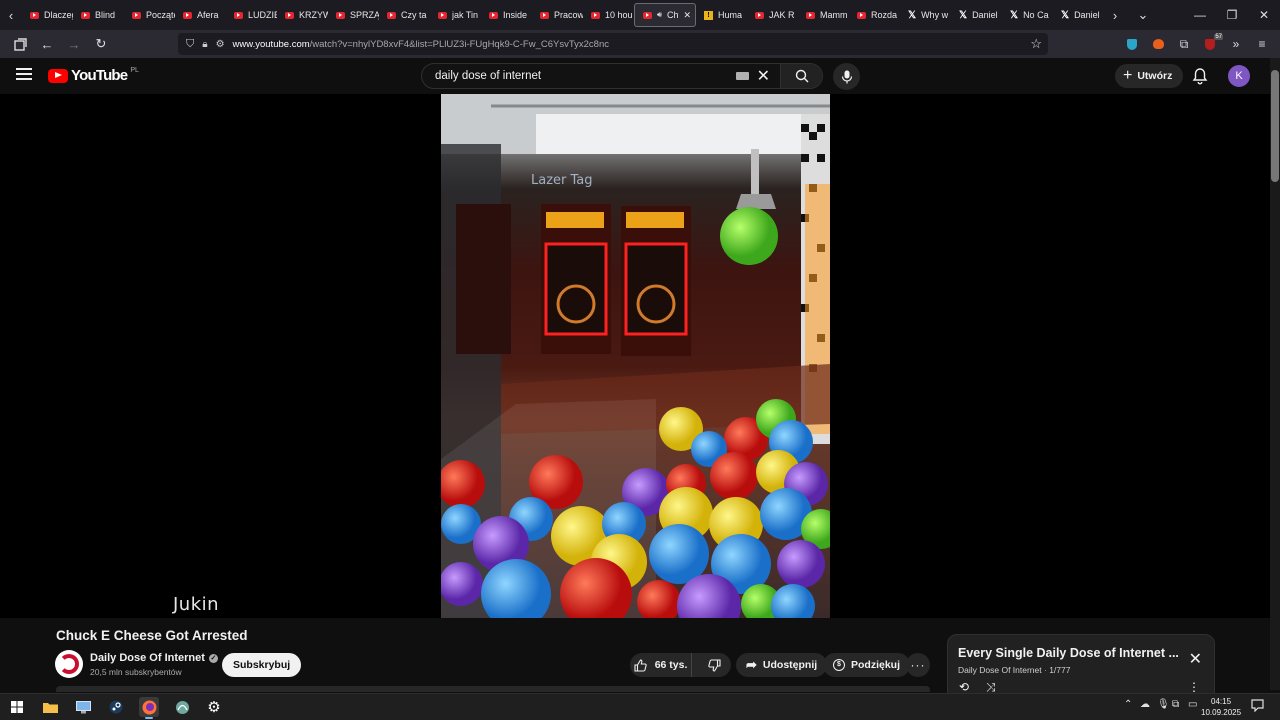 The height and width of the screenshot is (720, 1280). I want to click on browser-tab: Rozda, so click(874, 15).